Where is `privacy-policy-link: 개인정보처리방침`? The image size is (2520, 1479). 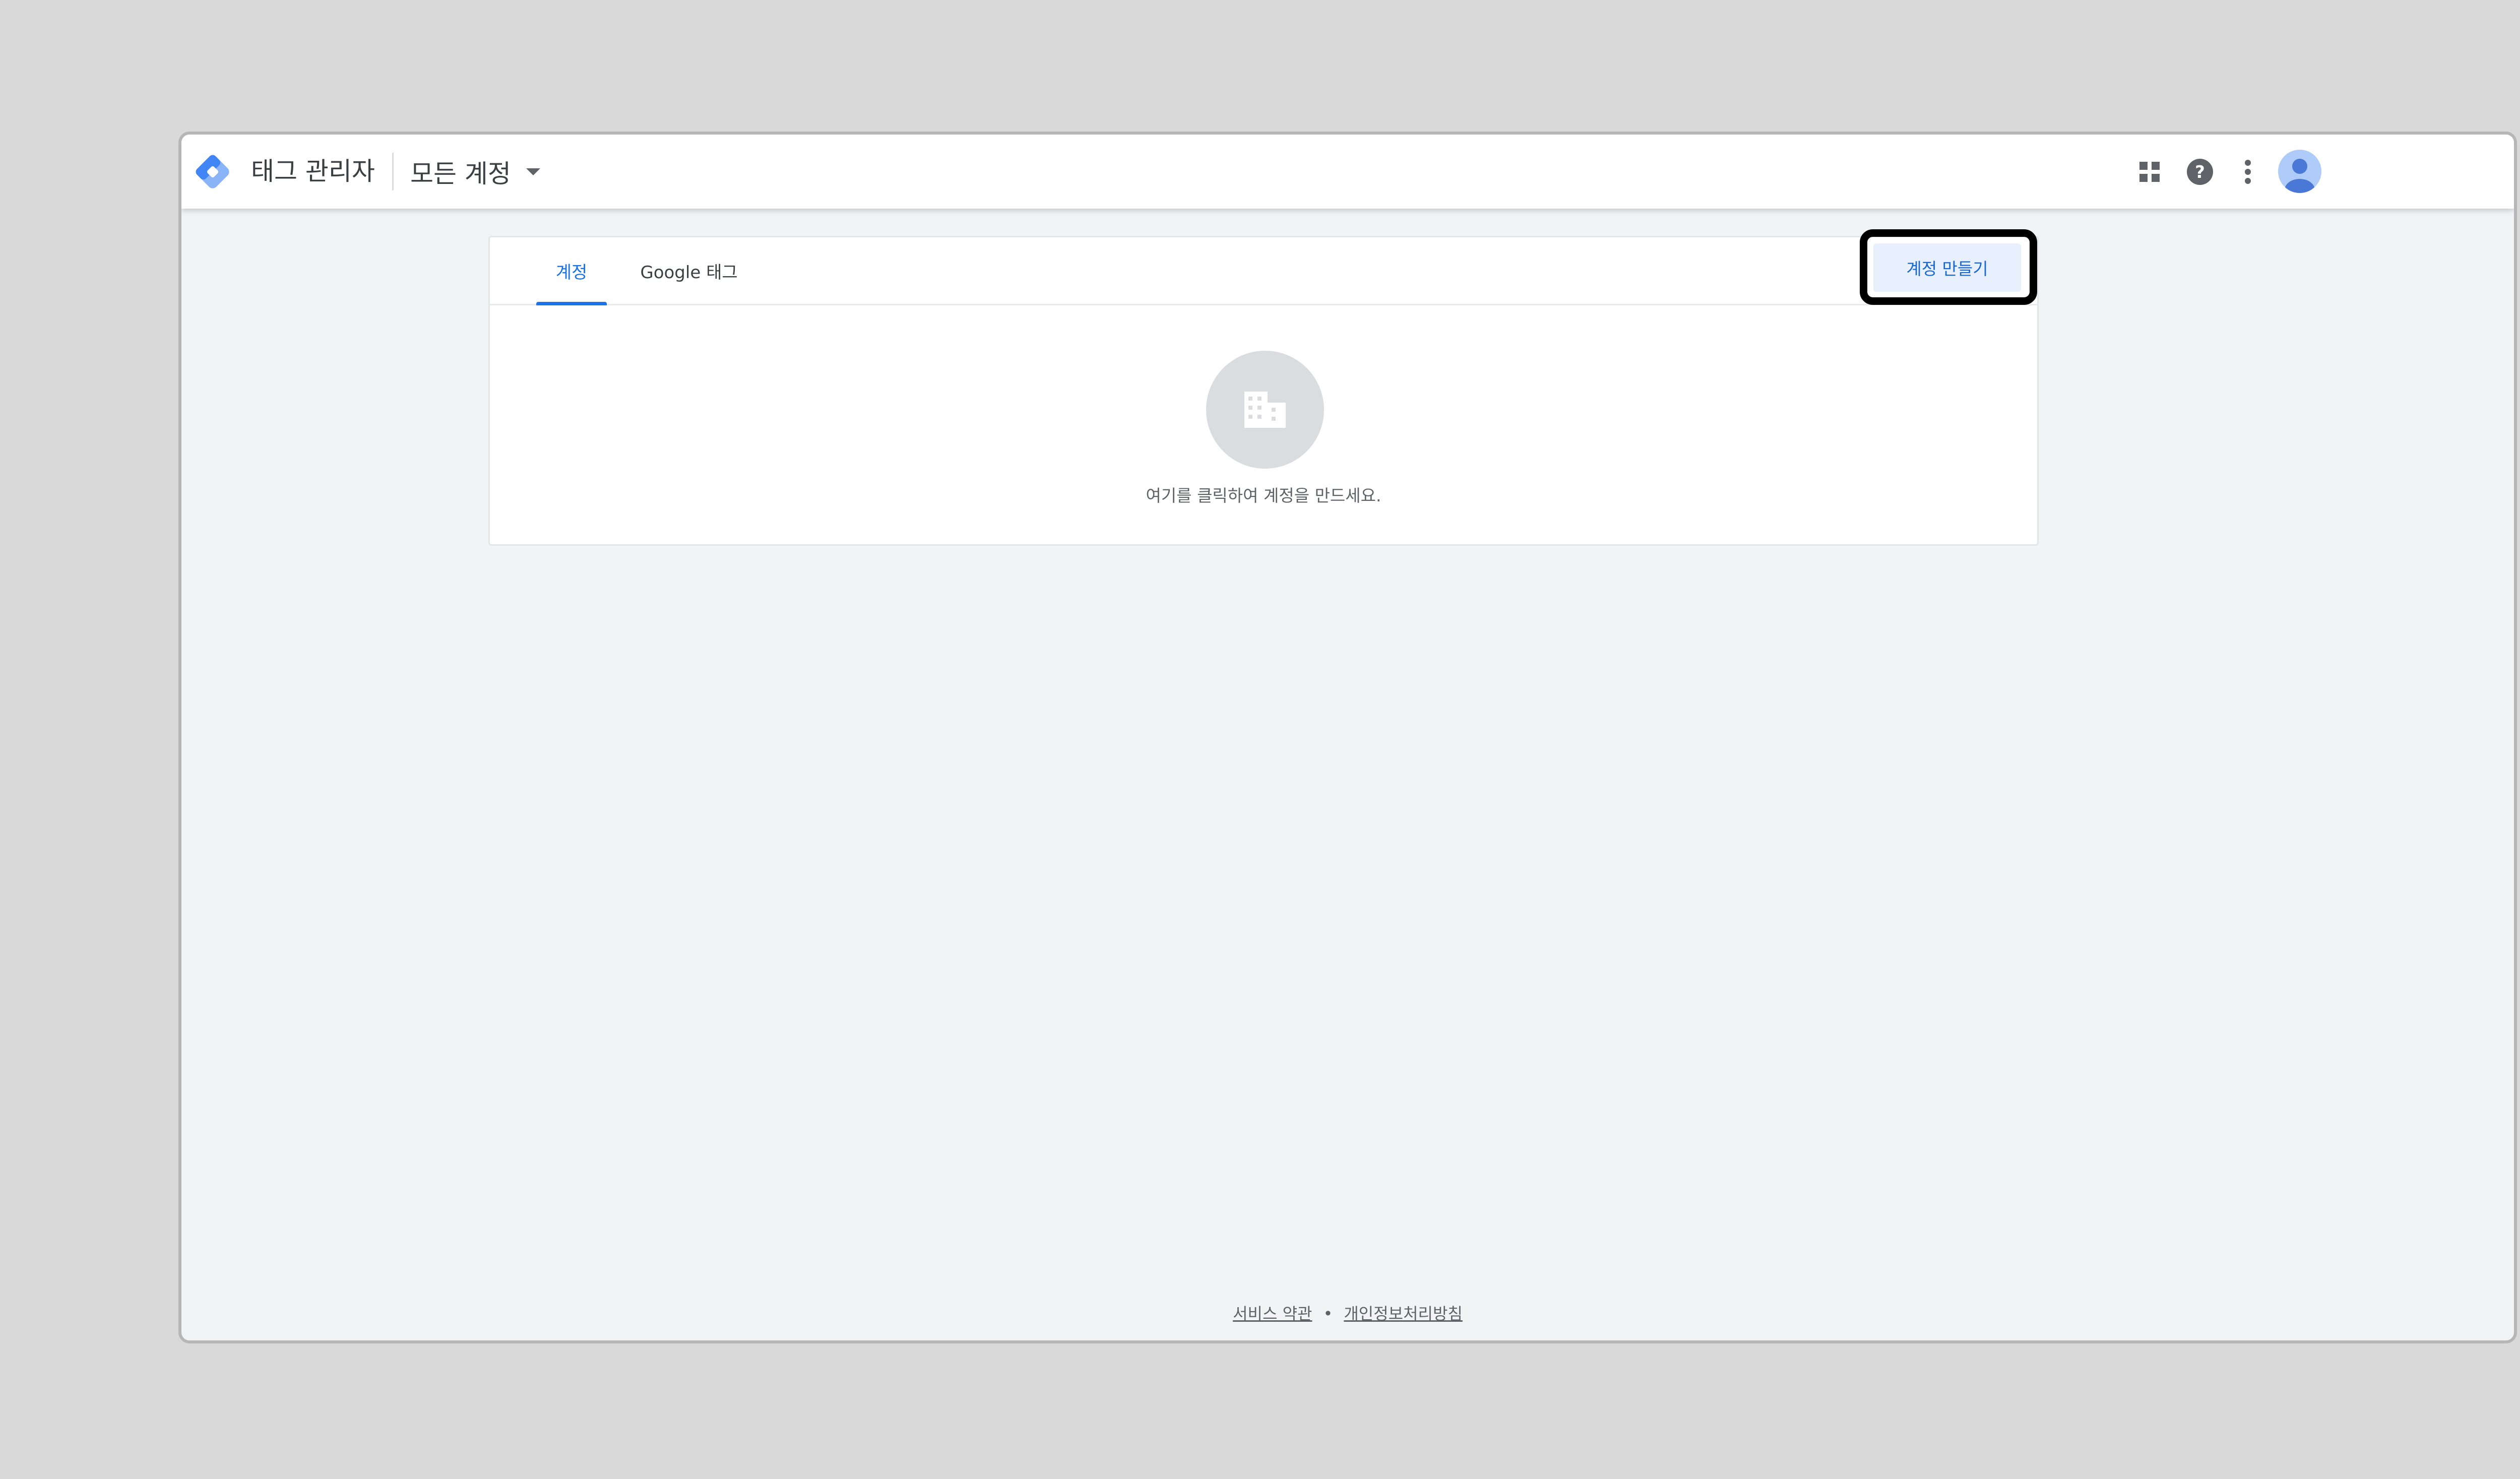
privacy-policy-link: 개인정보처리방침 is located at coordinates (1403, 1313).